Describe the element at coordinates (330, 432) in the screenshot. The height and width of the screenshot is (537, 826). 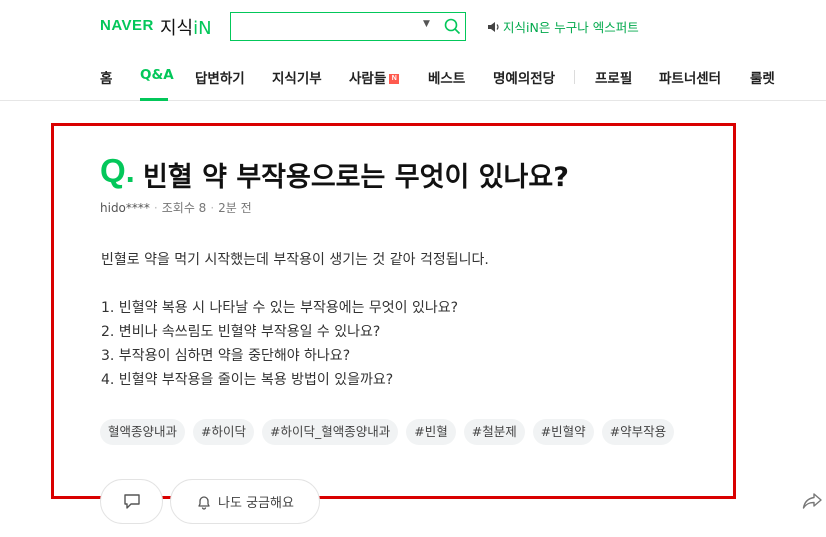
I see `tag-item: #하이닥_혈액종양내과` at that location.